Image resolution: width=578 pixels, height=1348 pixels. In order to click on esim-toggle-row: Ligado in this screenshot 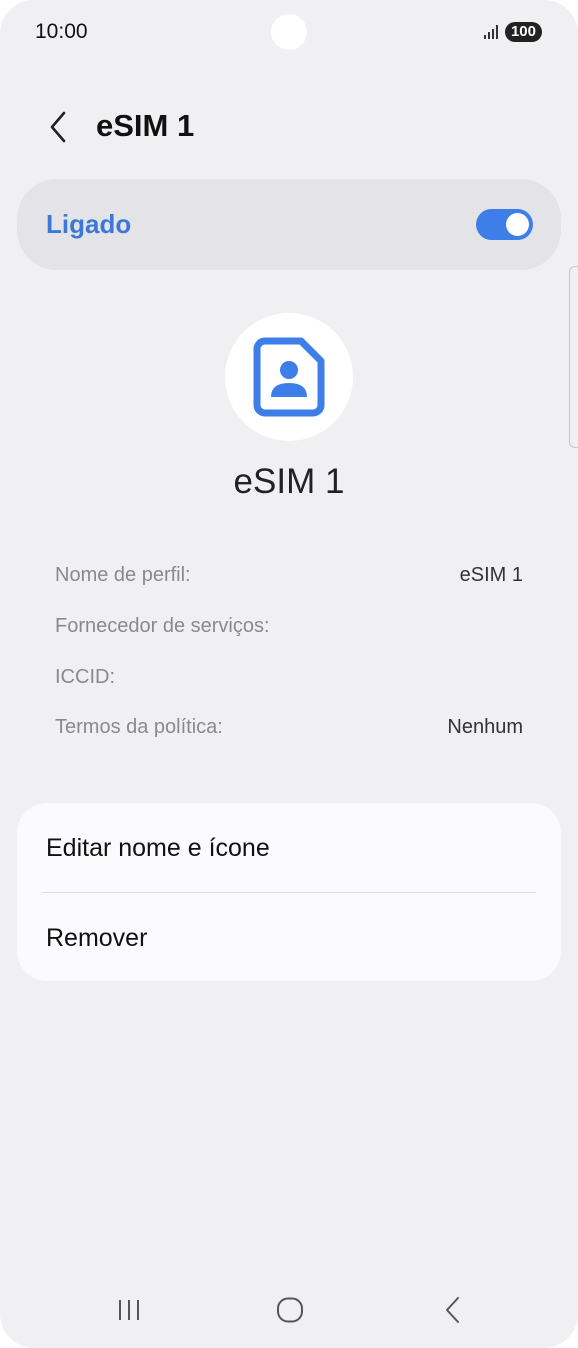, I will do `click(289, 224)`.